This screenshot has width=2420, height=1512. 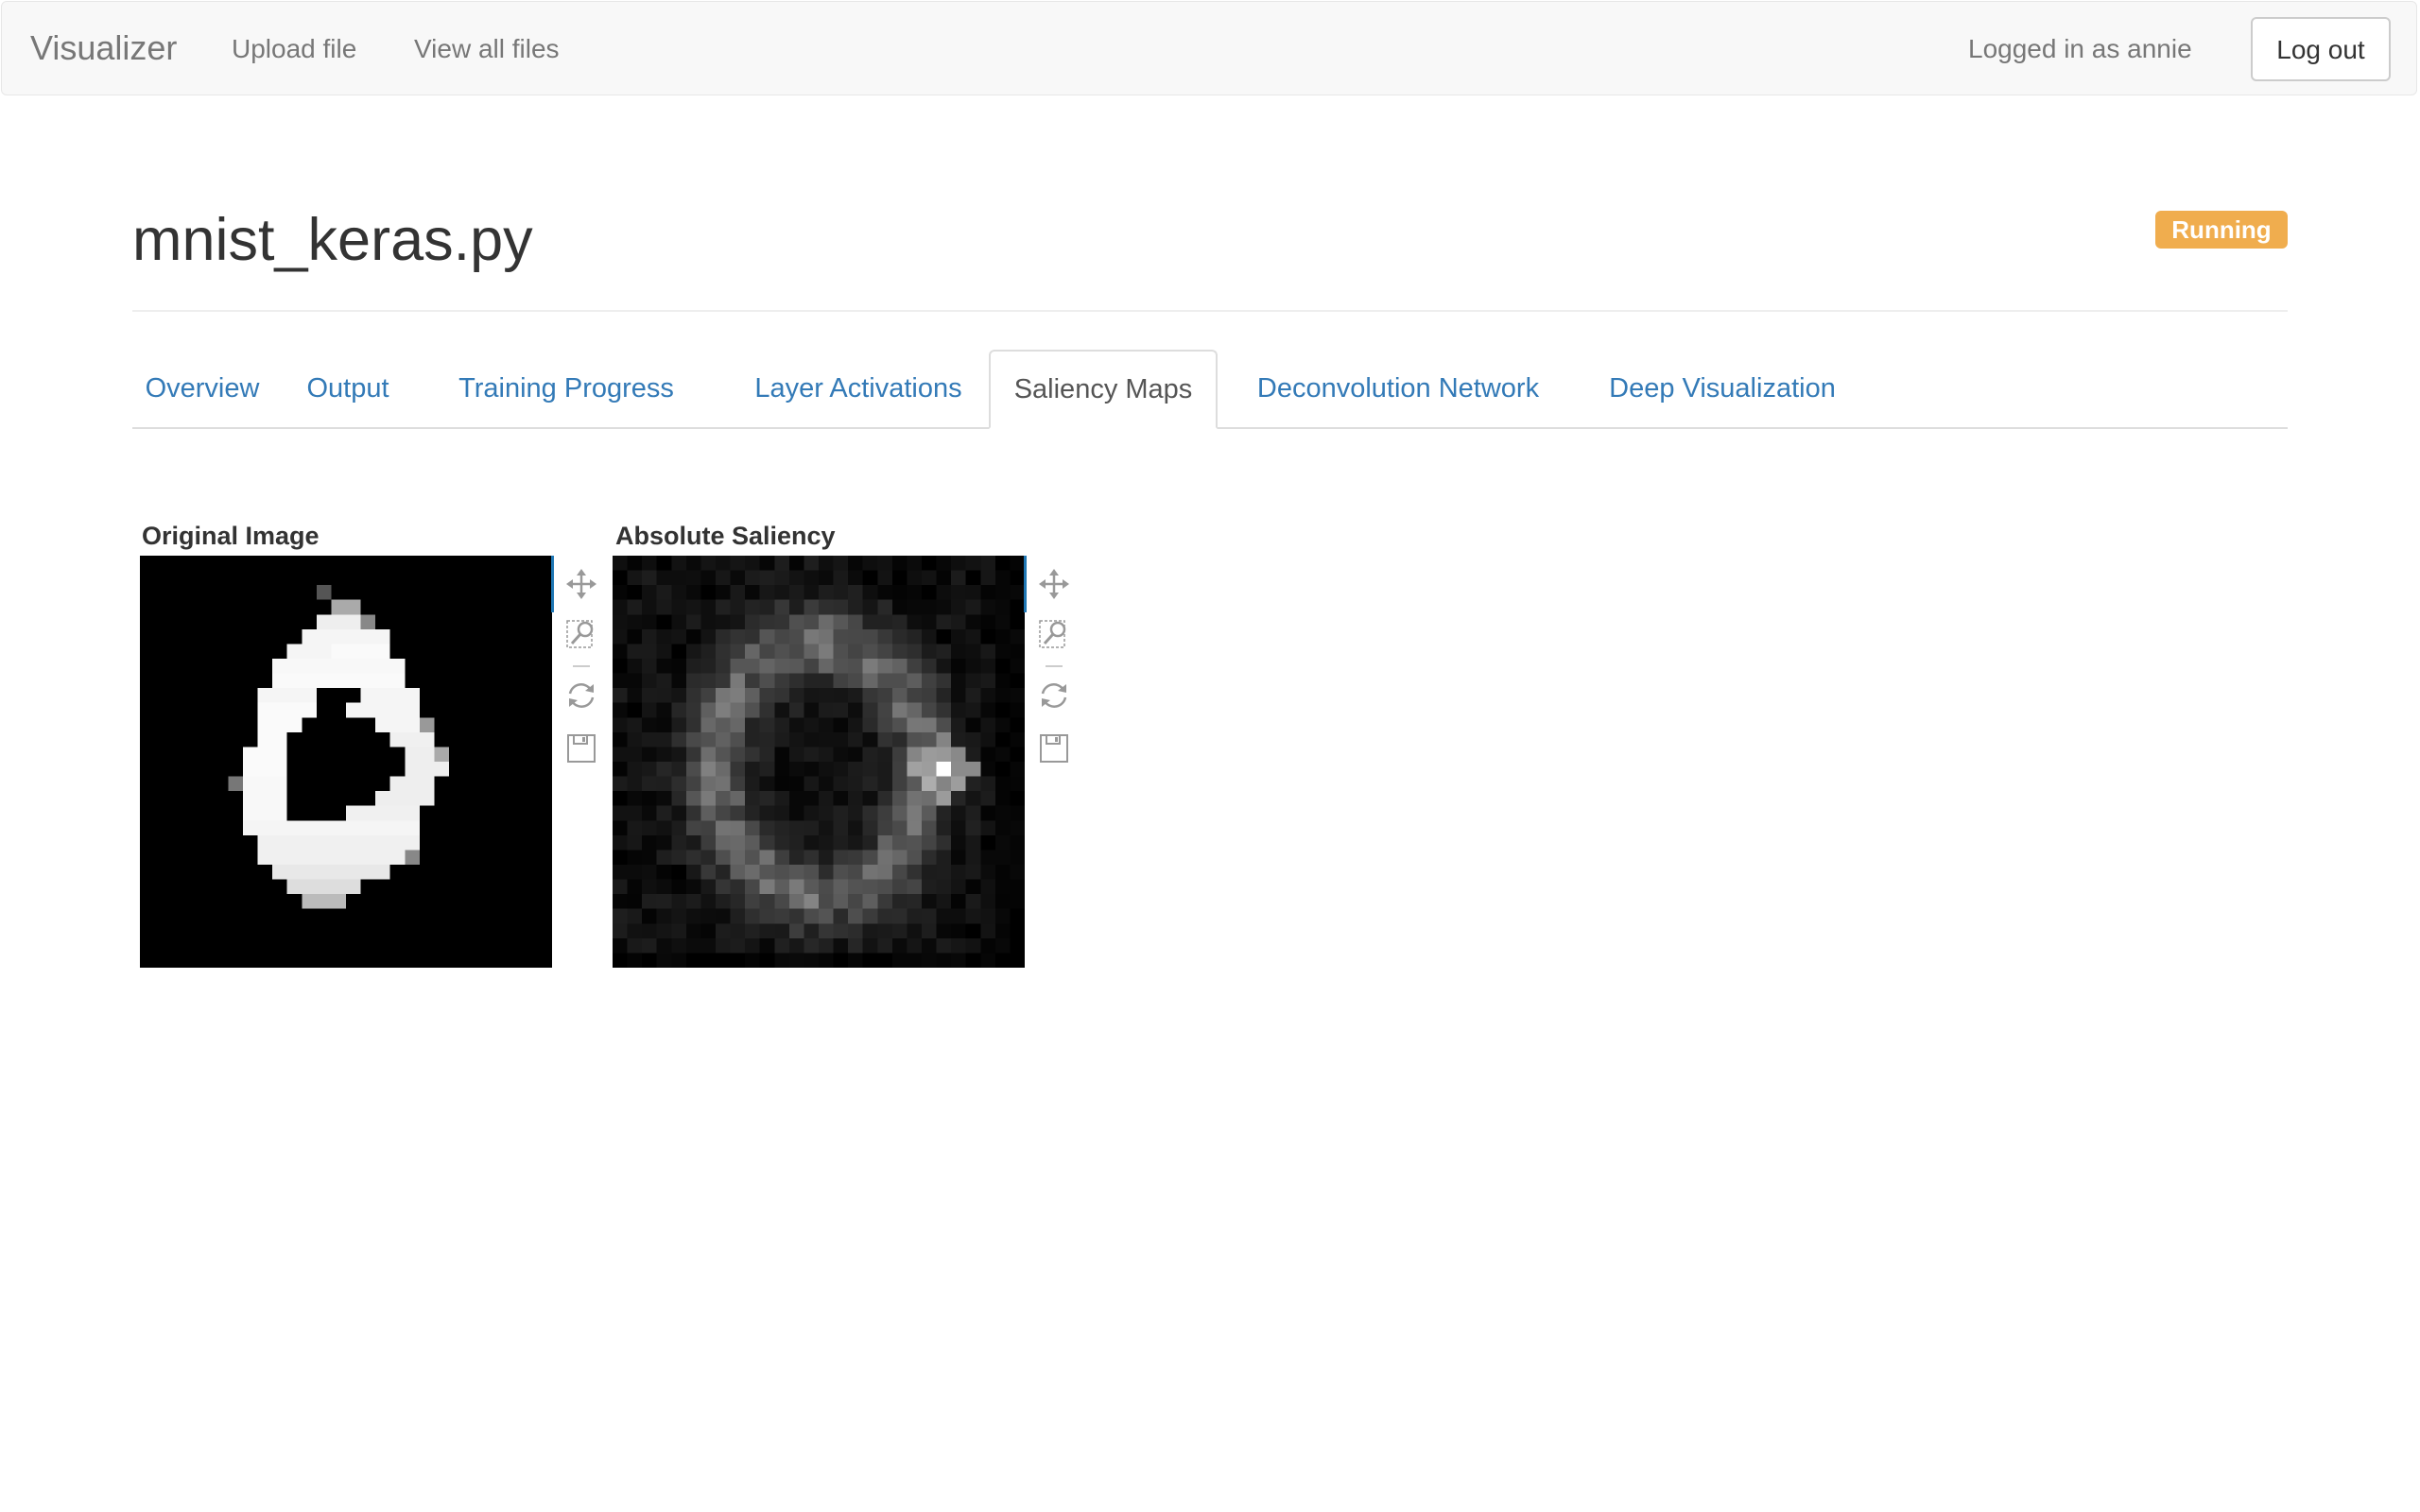 I want to click on status-badge: Running, so click(x=2221, y=230).